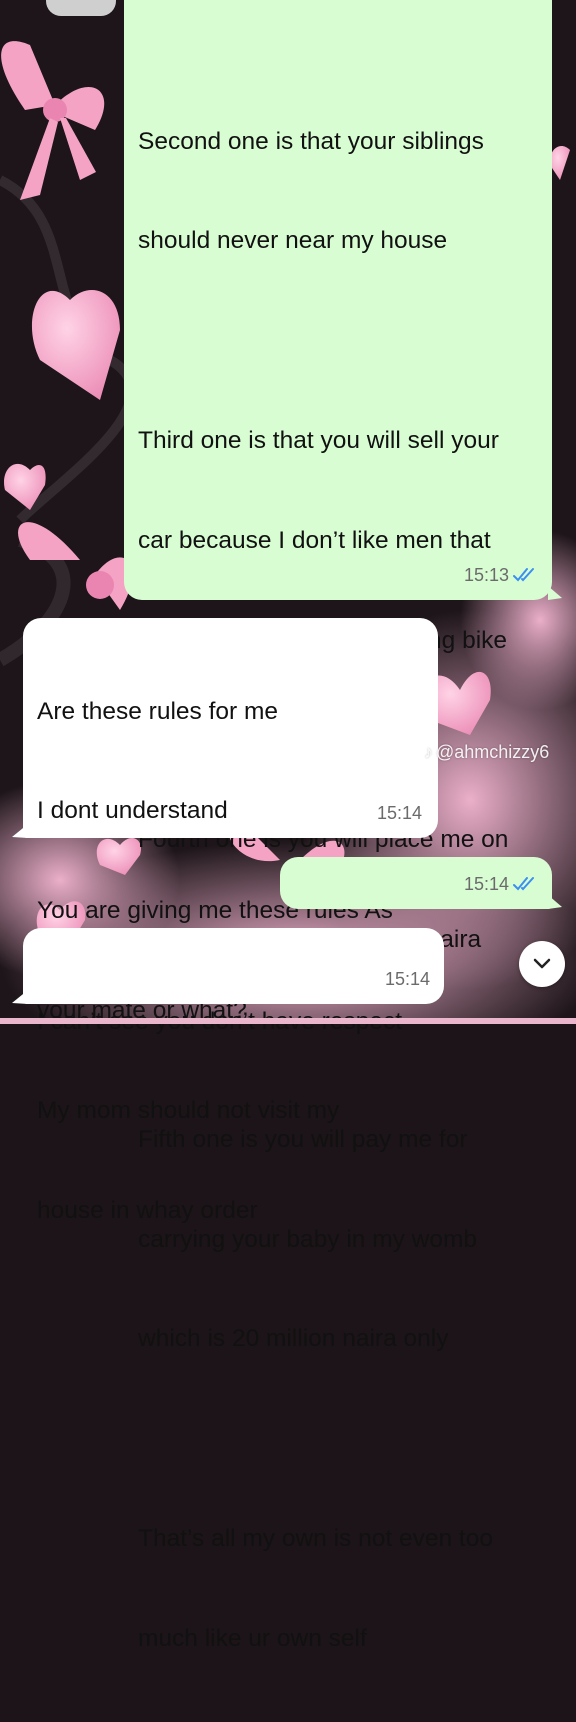  What do you see at coordinates (252, 1638) in the screenshot?
I see `message-line: much like ur own self` at bounding box center [252, 1638].